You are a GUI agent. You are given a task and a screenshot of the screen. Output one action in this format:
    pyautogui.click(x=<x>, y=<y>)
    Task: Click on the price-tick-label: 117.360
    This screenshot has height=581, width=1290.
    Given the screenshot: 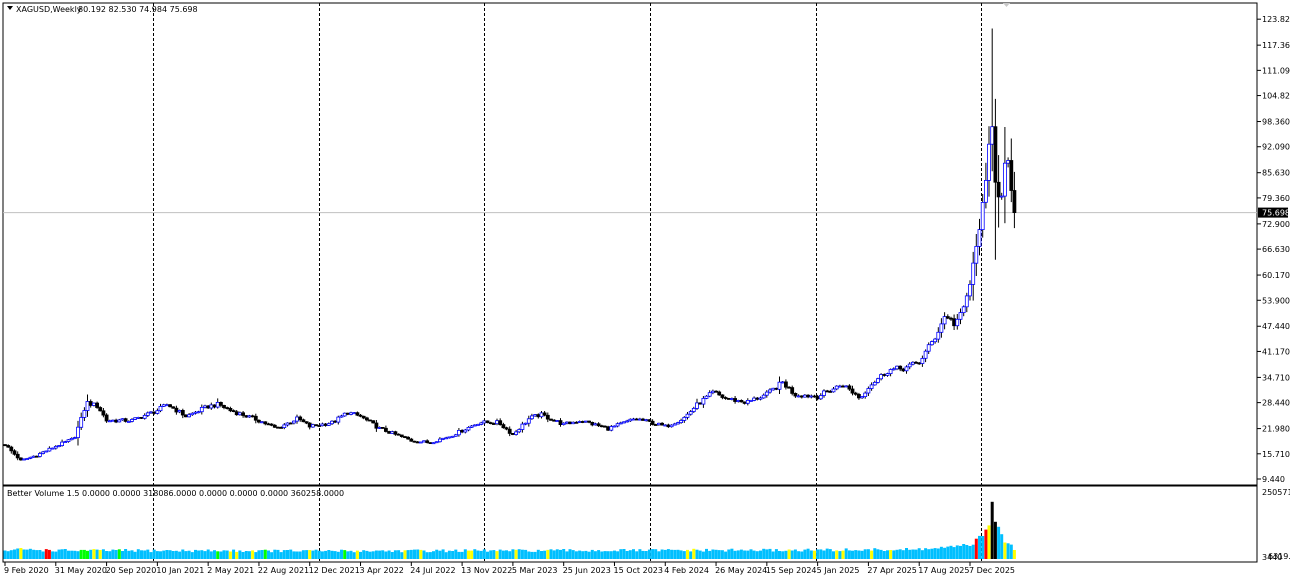 What is the action you would take?
    pyautogui.click(x=1276, y=45)
    